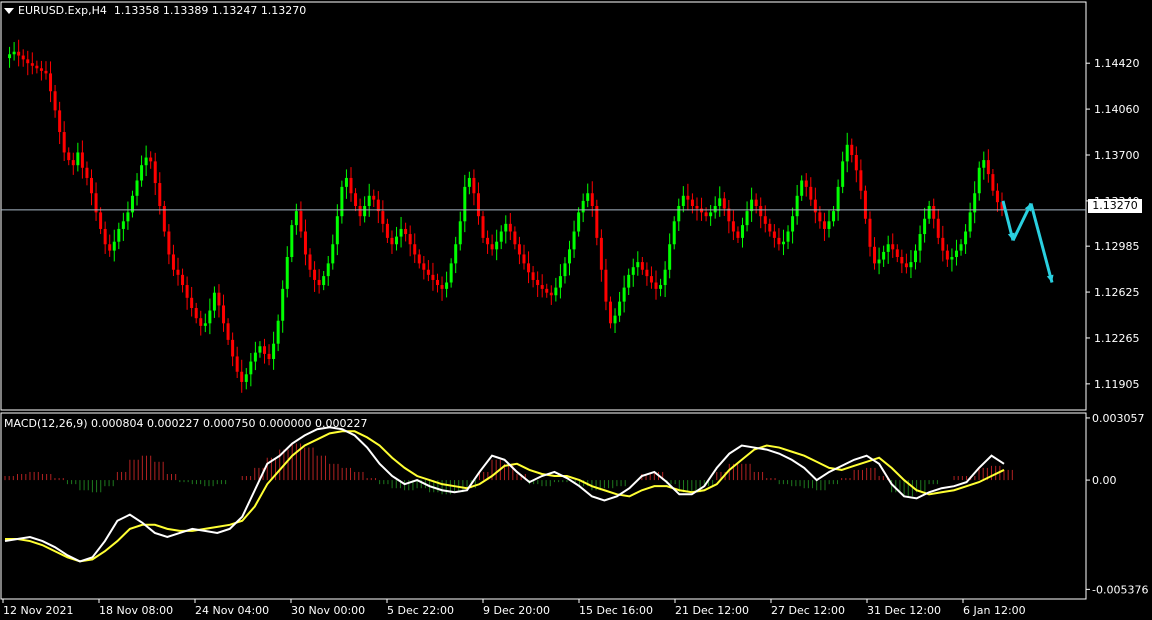 The width and height of the screenshot is (1152, 620). Describe the element at coordinates (1117, 155) in the screenshot. I see `price-y-tick-label: 1.13700` at that location.